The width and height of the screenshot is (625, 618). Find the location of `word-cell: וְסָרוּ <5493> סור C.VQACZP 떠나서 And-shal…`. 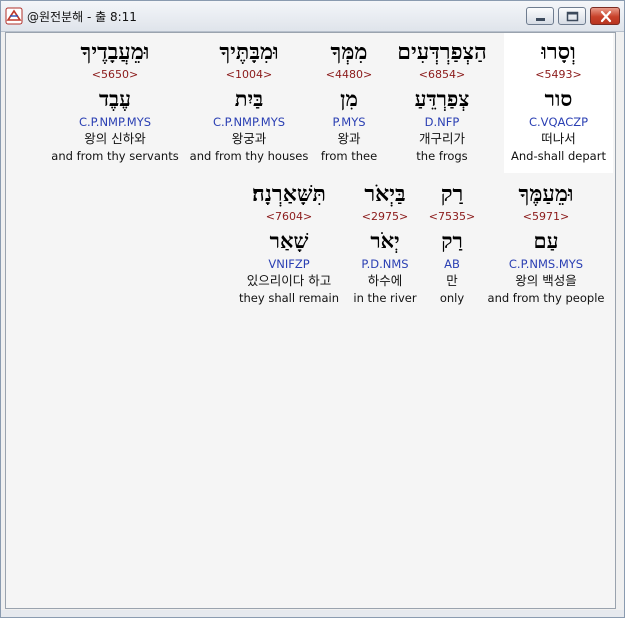

word-cell: וְסָרוּ <5493> סור C.VQACZP 떠나서 And-shal… is located at coordinates (558, 100).